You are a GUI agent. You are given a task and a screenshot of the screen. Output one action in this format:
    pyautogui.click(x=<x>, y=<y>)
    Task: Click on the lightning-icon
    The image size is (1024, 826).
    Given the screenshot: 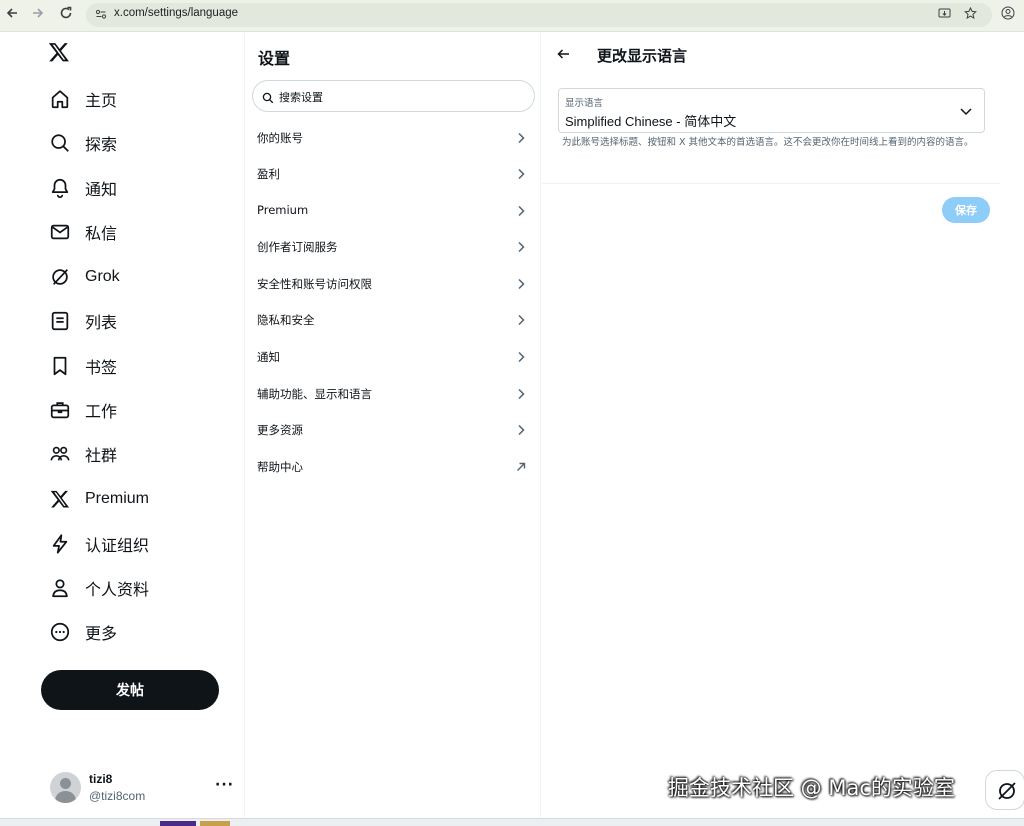 What is the action you would take?
    pyautogui.click(x=60, y=544)
    